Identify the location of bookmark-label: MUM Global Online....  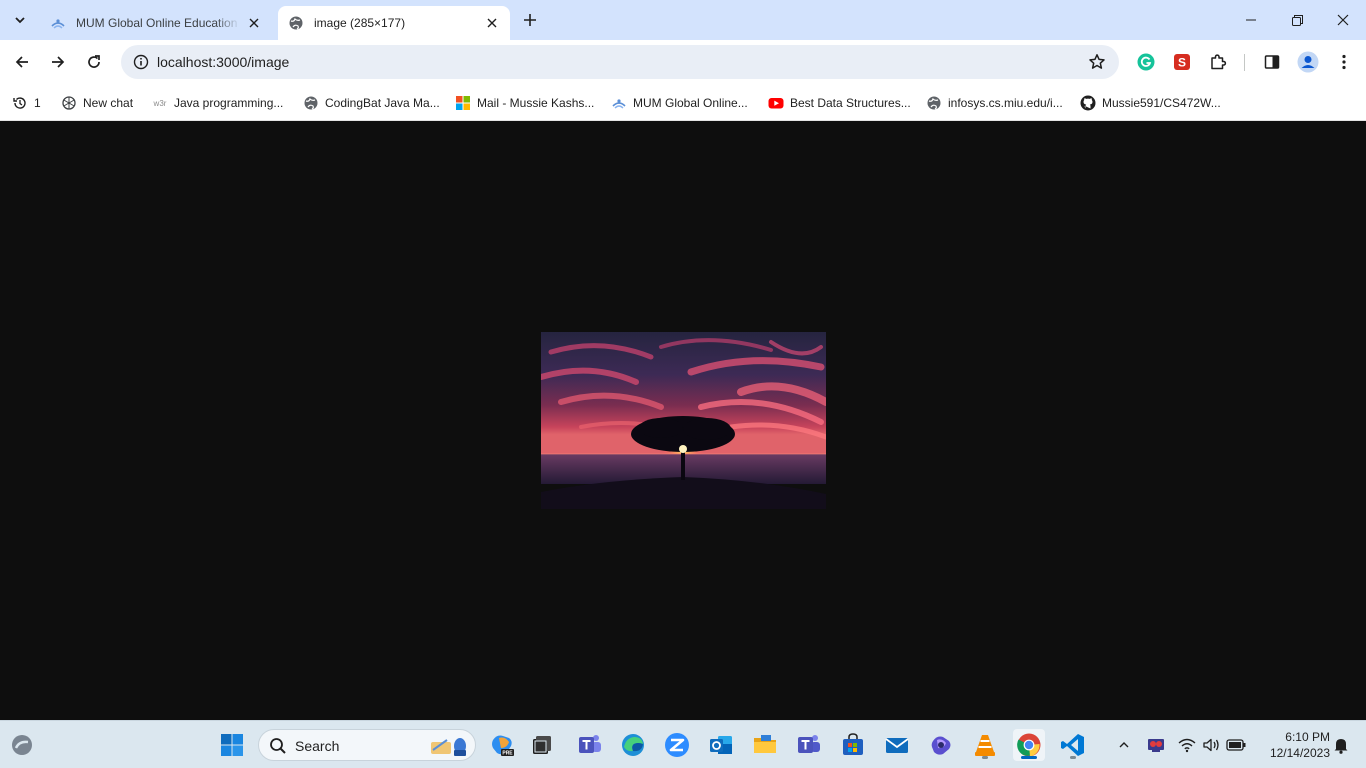
(690, 103).